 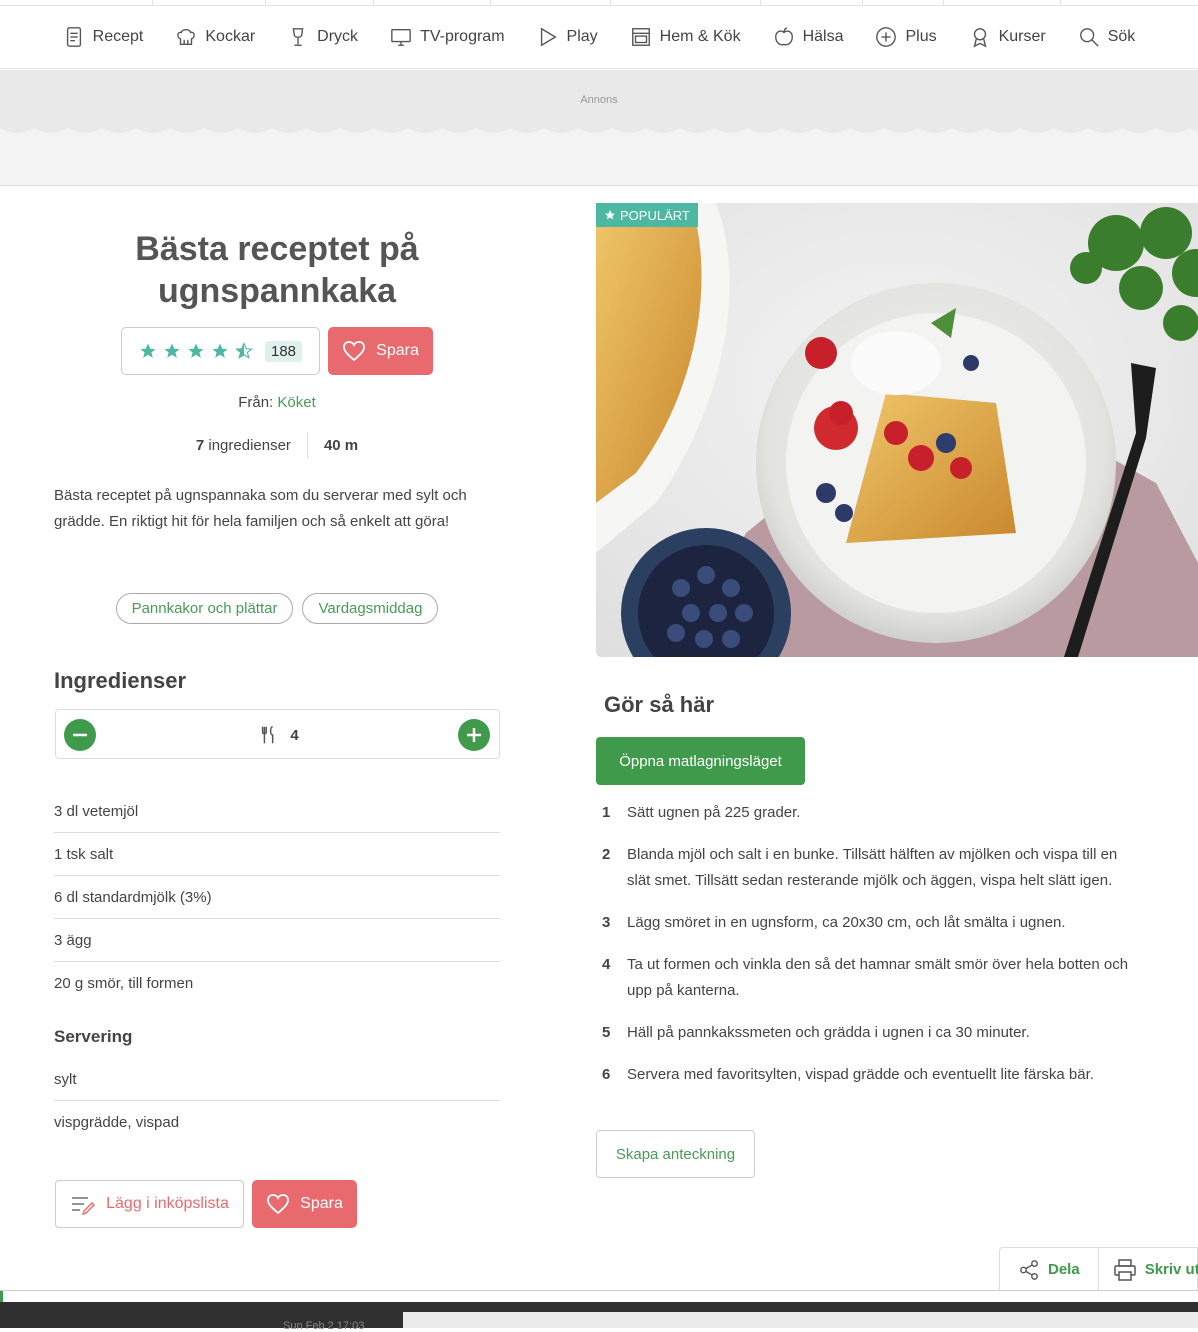 I want to click on ingredient-item: 1 tsk salt, so click(x=277, y=854).